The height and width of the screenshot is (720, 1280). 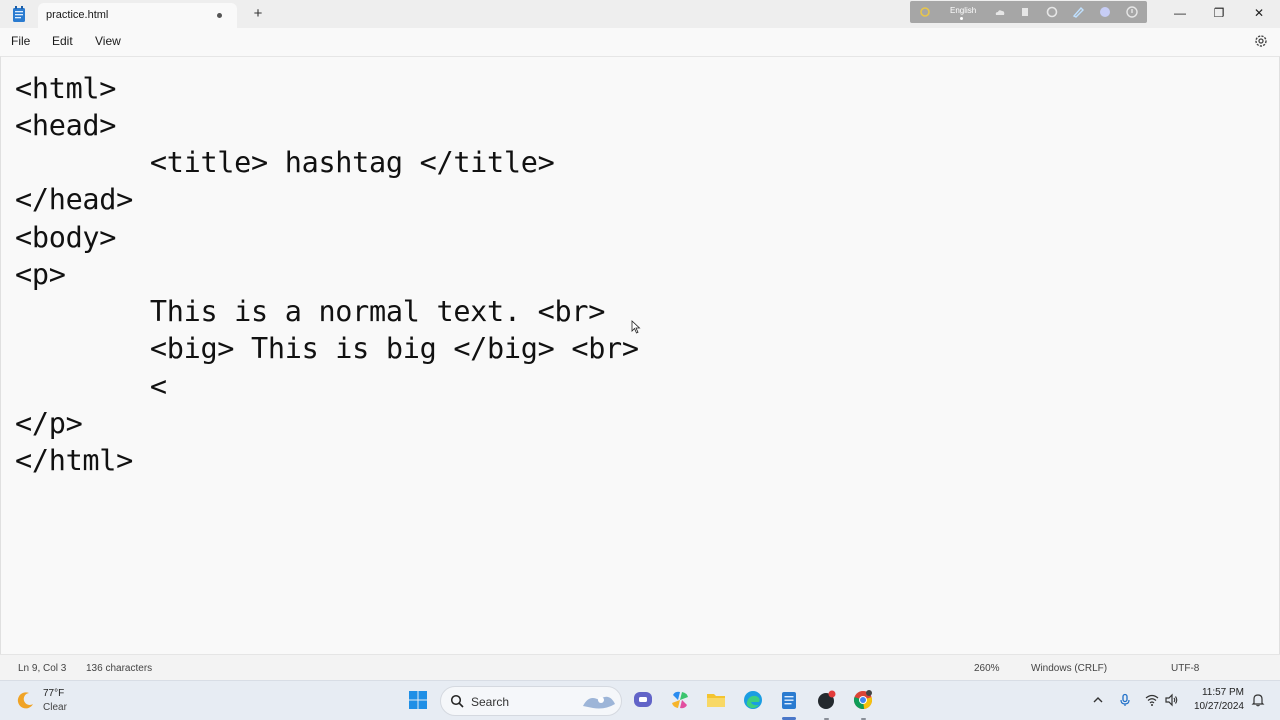 What do you see at coordinates (74, 460) in the screenshot?
I see `code-line: </html>` at bounding box center [74, 460].